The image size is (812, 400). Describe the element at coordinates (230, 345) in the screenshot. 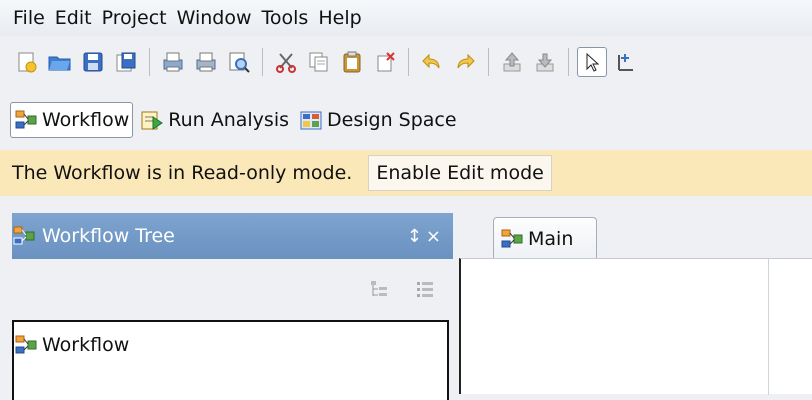

I see `tree-node-workflow: Workflow` at that location.